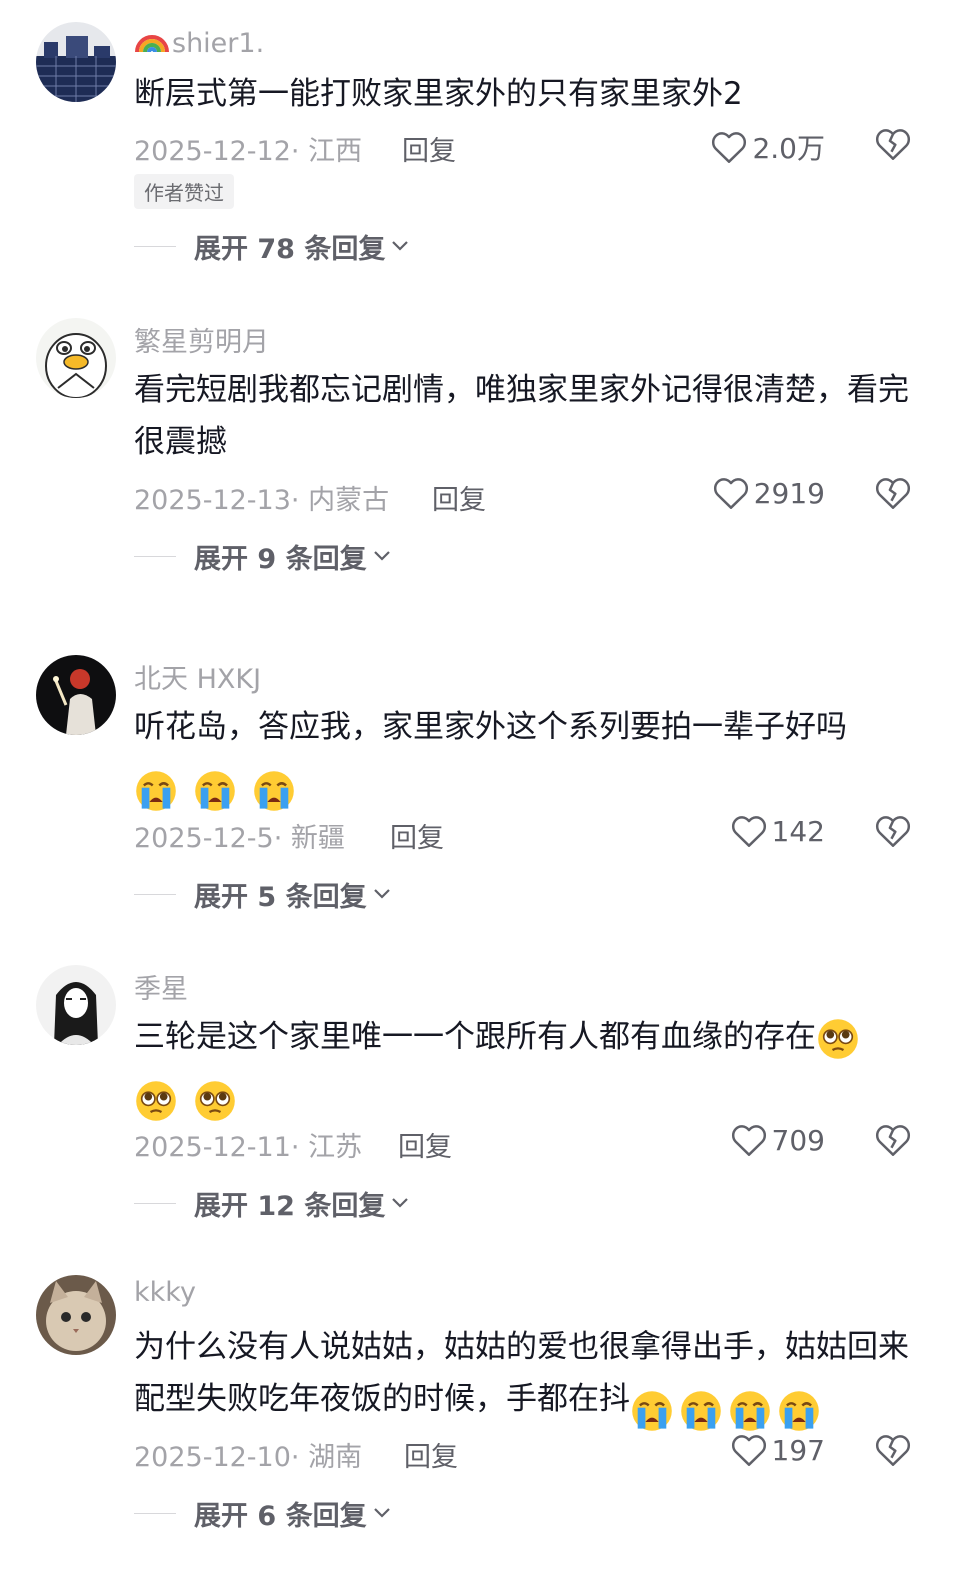  I want to click on like-count: 142, so click(798, 831).